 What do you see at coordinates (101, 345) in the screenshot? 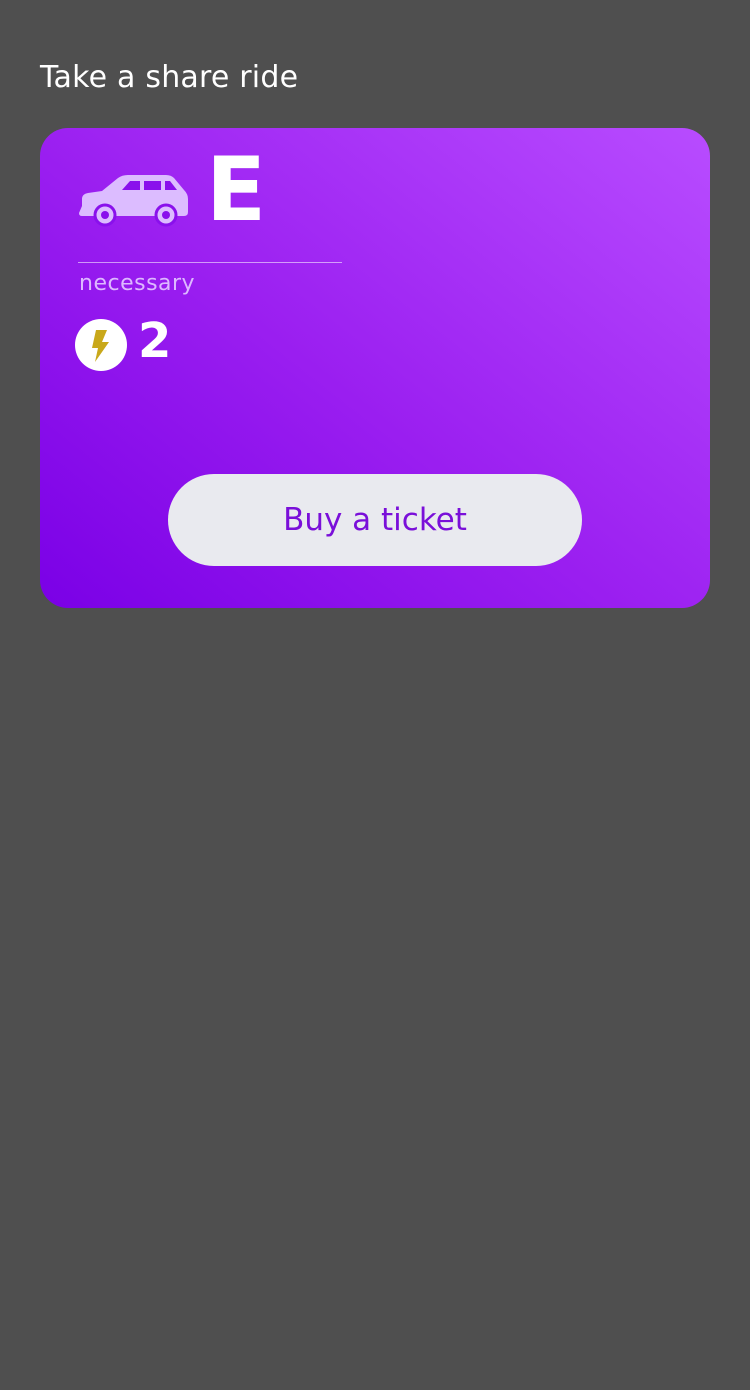
I see `lightning-bolt-icon` at bounding box center [101, 345].